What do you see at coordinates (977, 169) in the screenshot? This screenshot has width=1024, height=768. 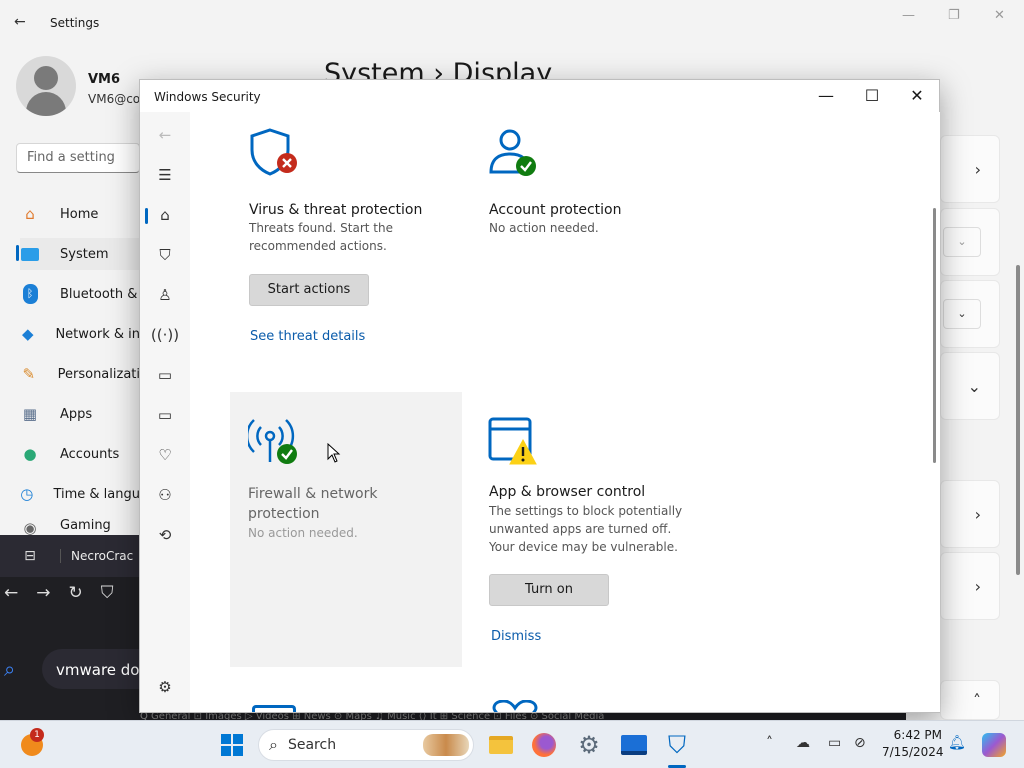 I see `chevron-right-icon: ›` at bounding box center [977, 169].